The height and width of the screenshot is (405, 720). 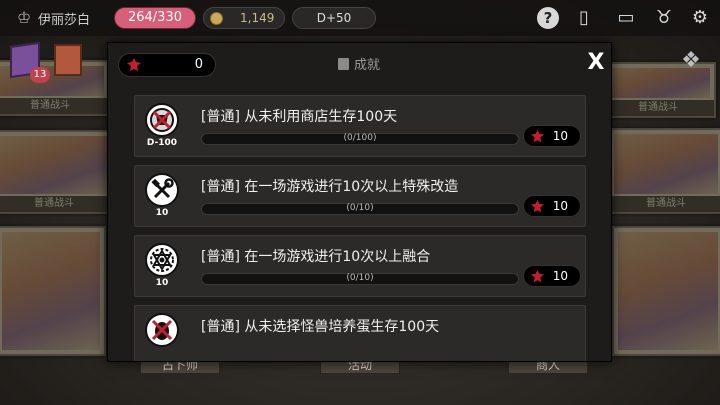 I want to click on gear-icon: ⚙, so click(x=700, y=18).